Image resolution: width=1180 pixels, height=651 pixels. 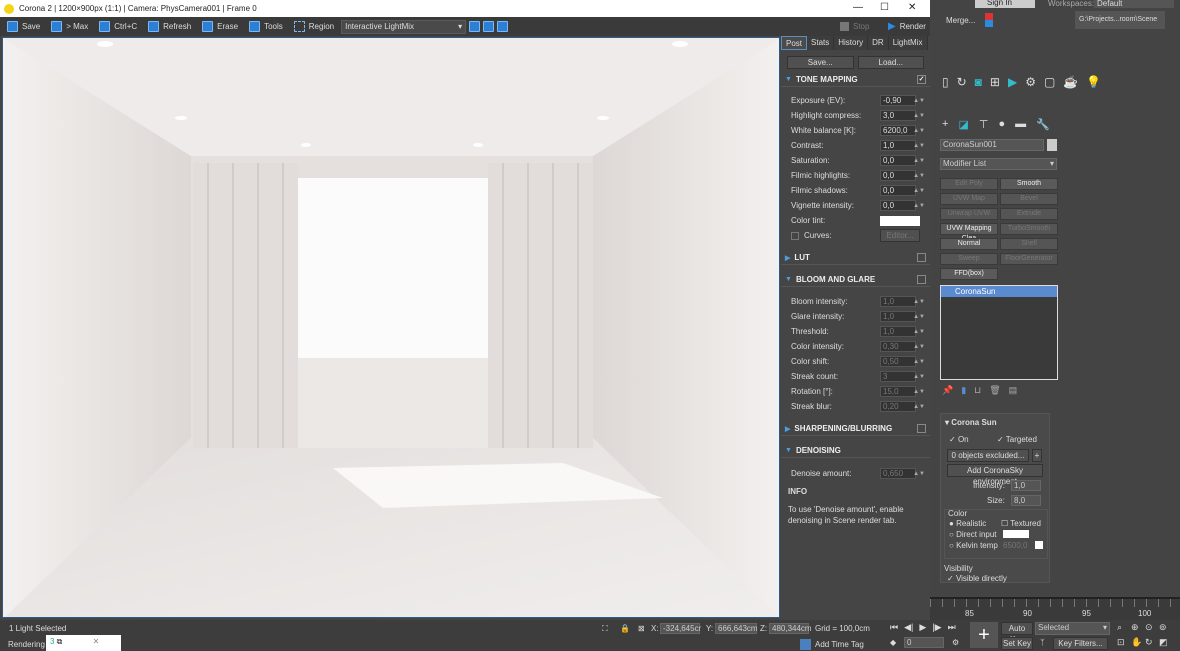 I want to click on previous-frame-icon: ◀|, so click(x=908, y=627).